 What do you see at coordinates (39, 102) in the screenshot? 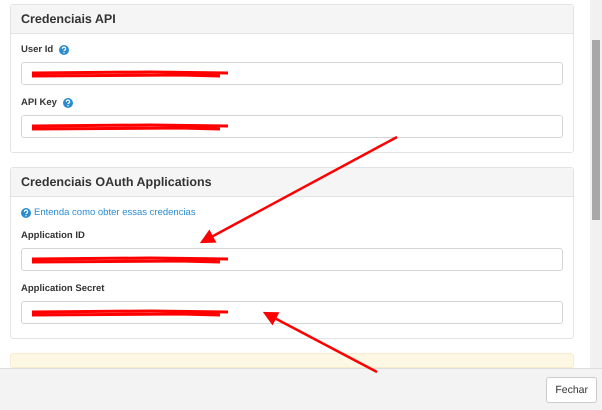
I see `field-label: API Key` at bounding box center [39, 102].